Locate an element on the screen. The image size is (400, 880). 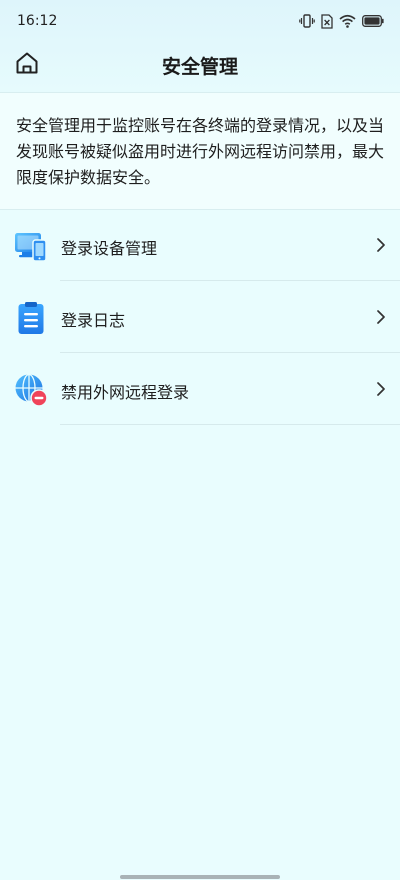
home-indicator is located at coordinates (200, 877).